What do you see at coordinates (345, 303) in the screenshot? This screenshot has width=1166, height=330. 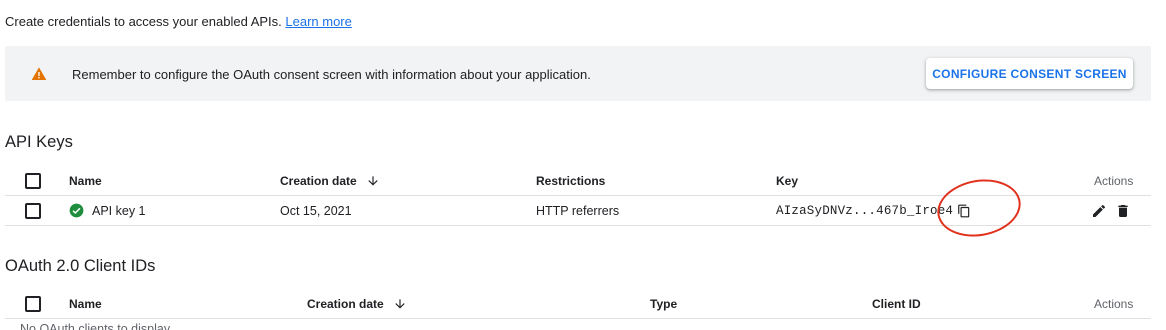 I see `oauth-column-creation-date-label: Creation date` at bounding box center [345, 303].